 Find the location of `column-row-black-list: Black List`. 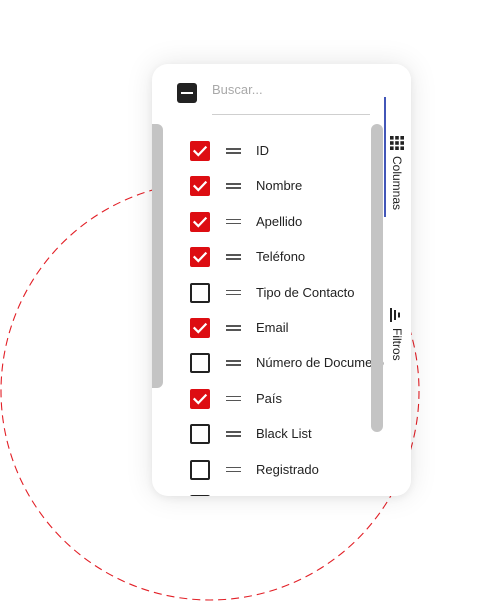

column-row-black-list: Black List is located at coordinates (268, 434).